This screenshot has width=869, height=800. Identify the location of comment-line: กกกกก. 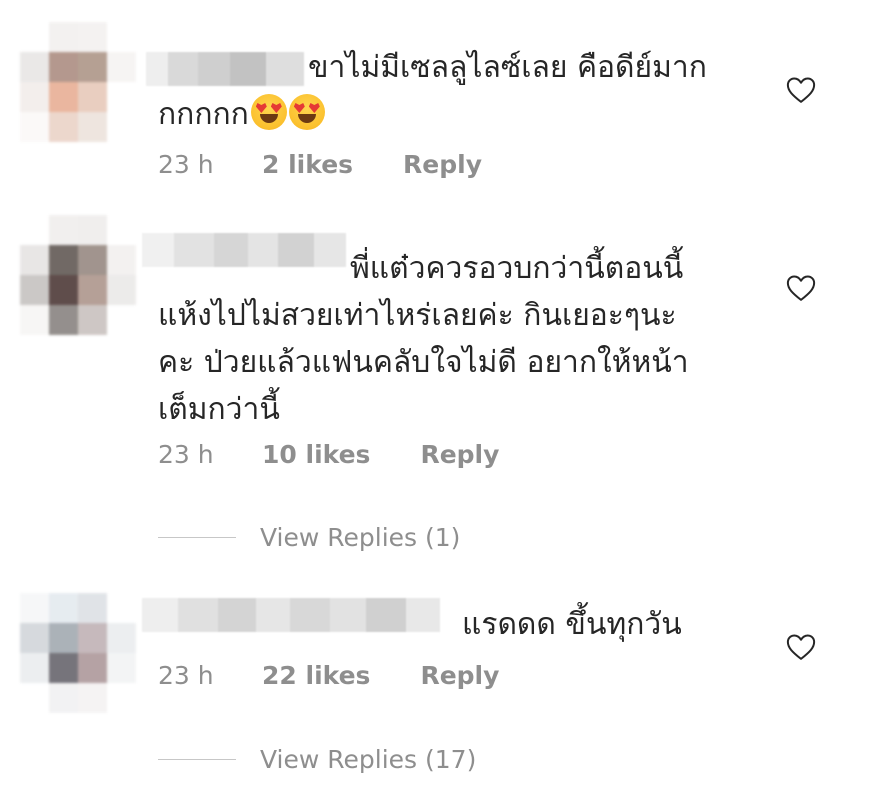
(203, 114).